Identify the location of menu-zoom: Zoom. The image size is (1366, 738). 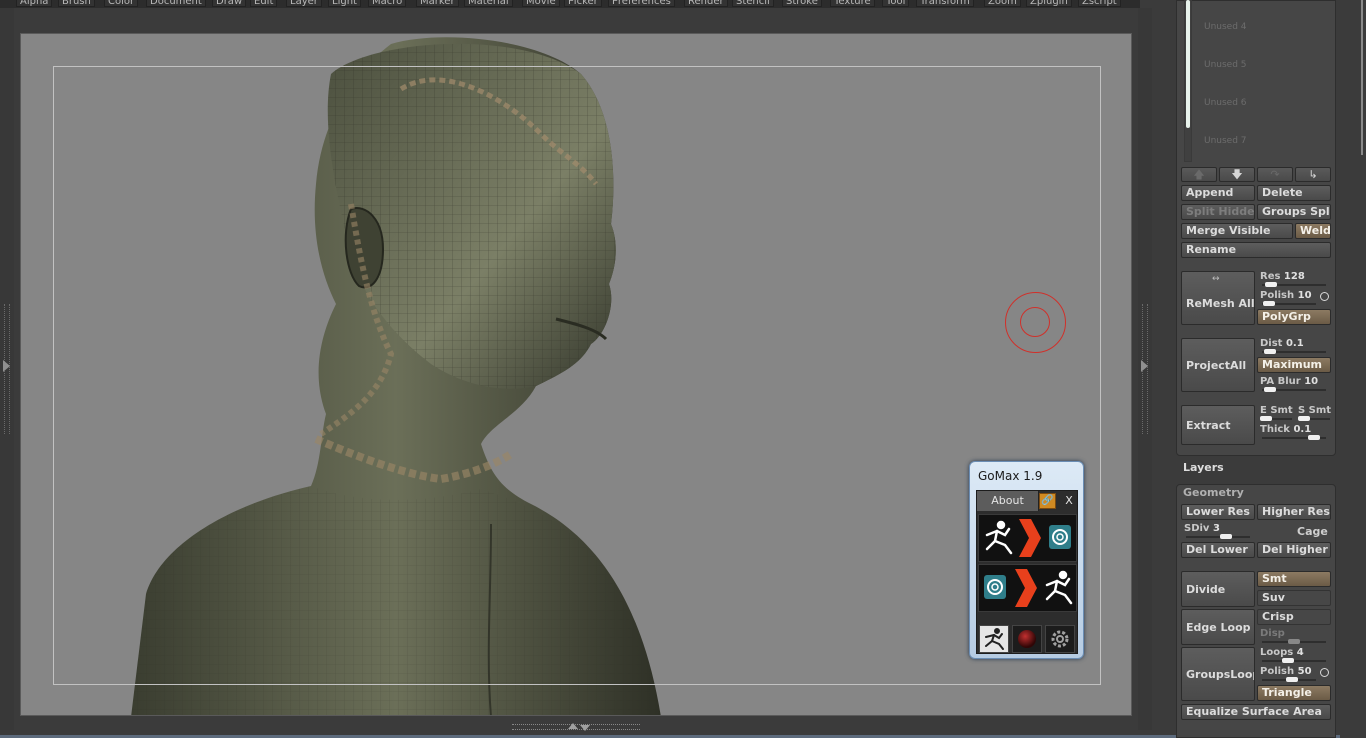
(1002, 3).